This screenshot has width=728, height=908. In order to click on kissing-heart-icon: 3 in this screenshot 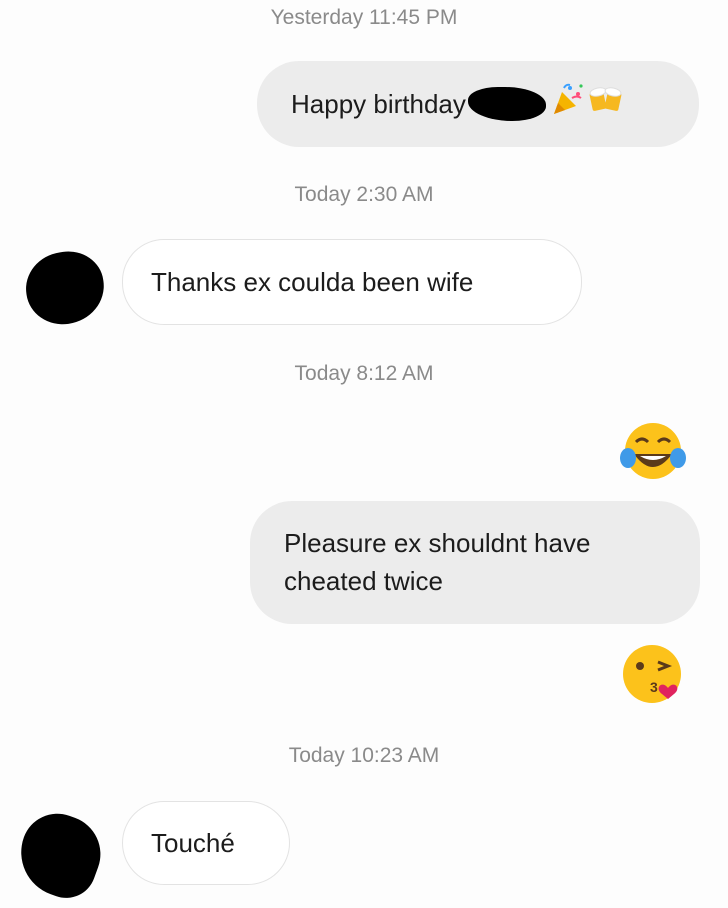, I will do `click(652, 675)`.